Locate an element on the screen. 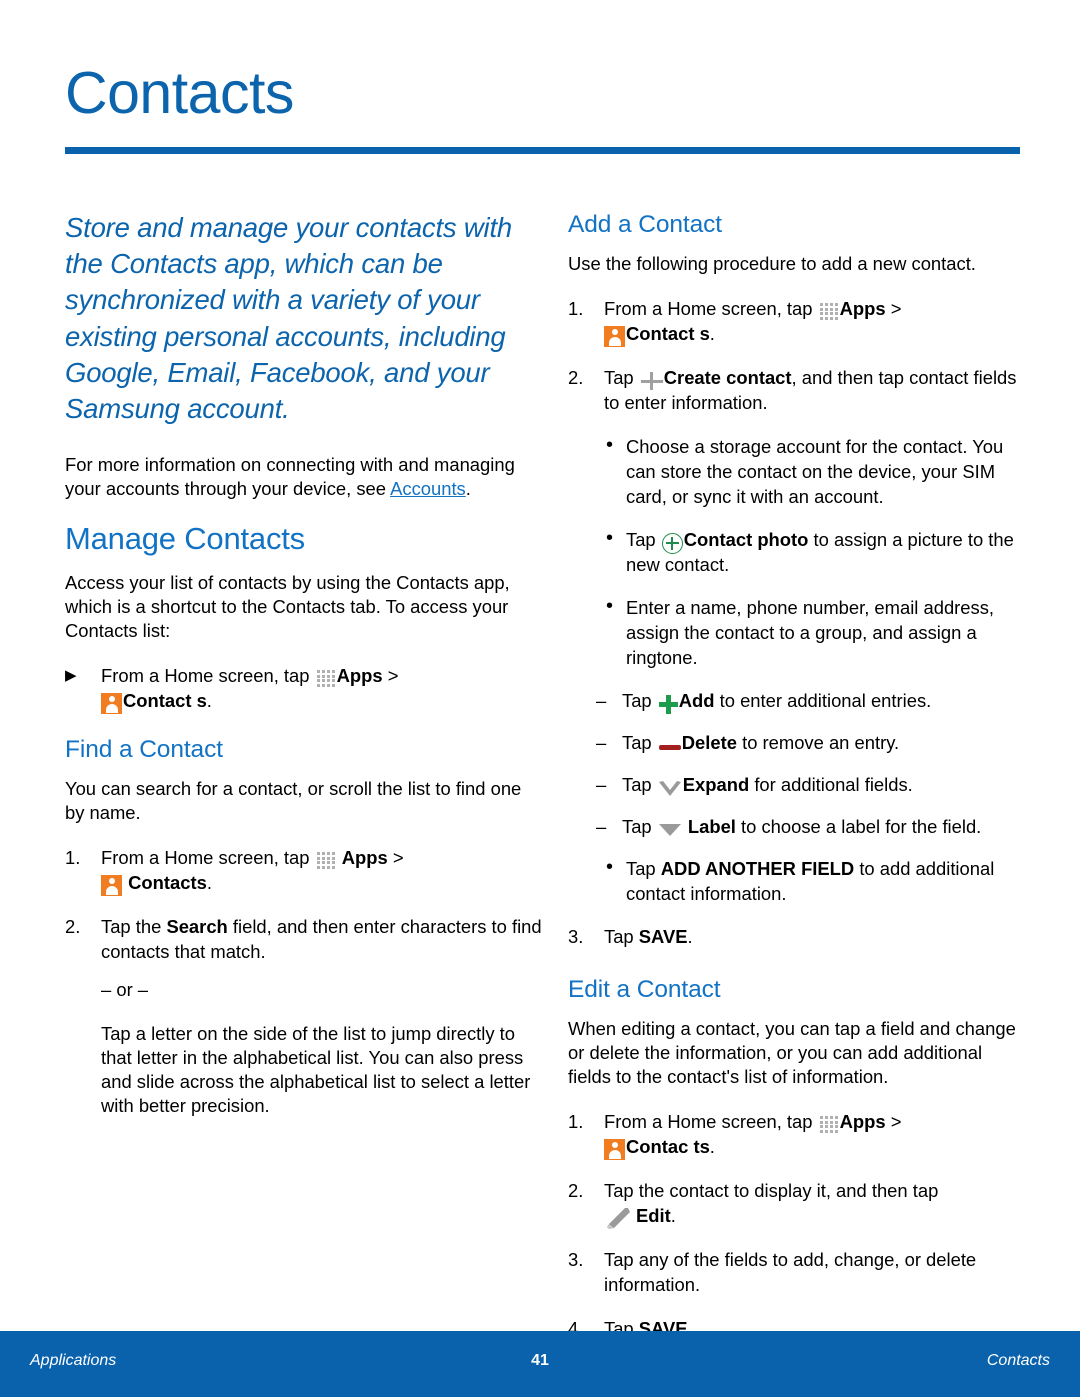 The image size is (1080, 1397). contacts-label: Contacts is located at coordinates (167, 883).